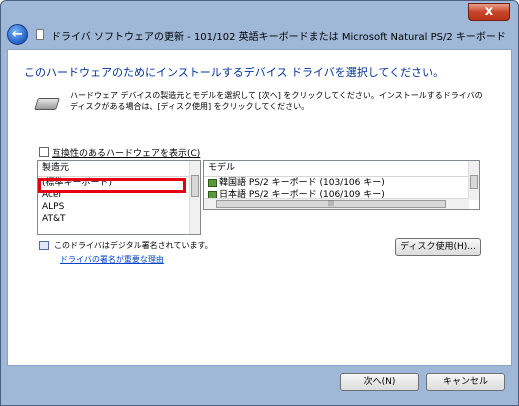 The width and height of the screenshot is (519, 406). I want to click on model-hscroll-thumb: |||, so click(331, 204).